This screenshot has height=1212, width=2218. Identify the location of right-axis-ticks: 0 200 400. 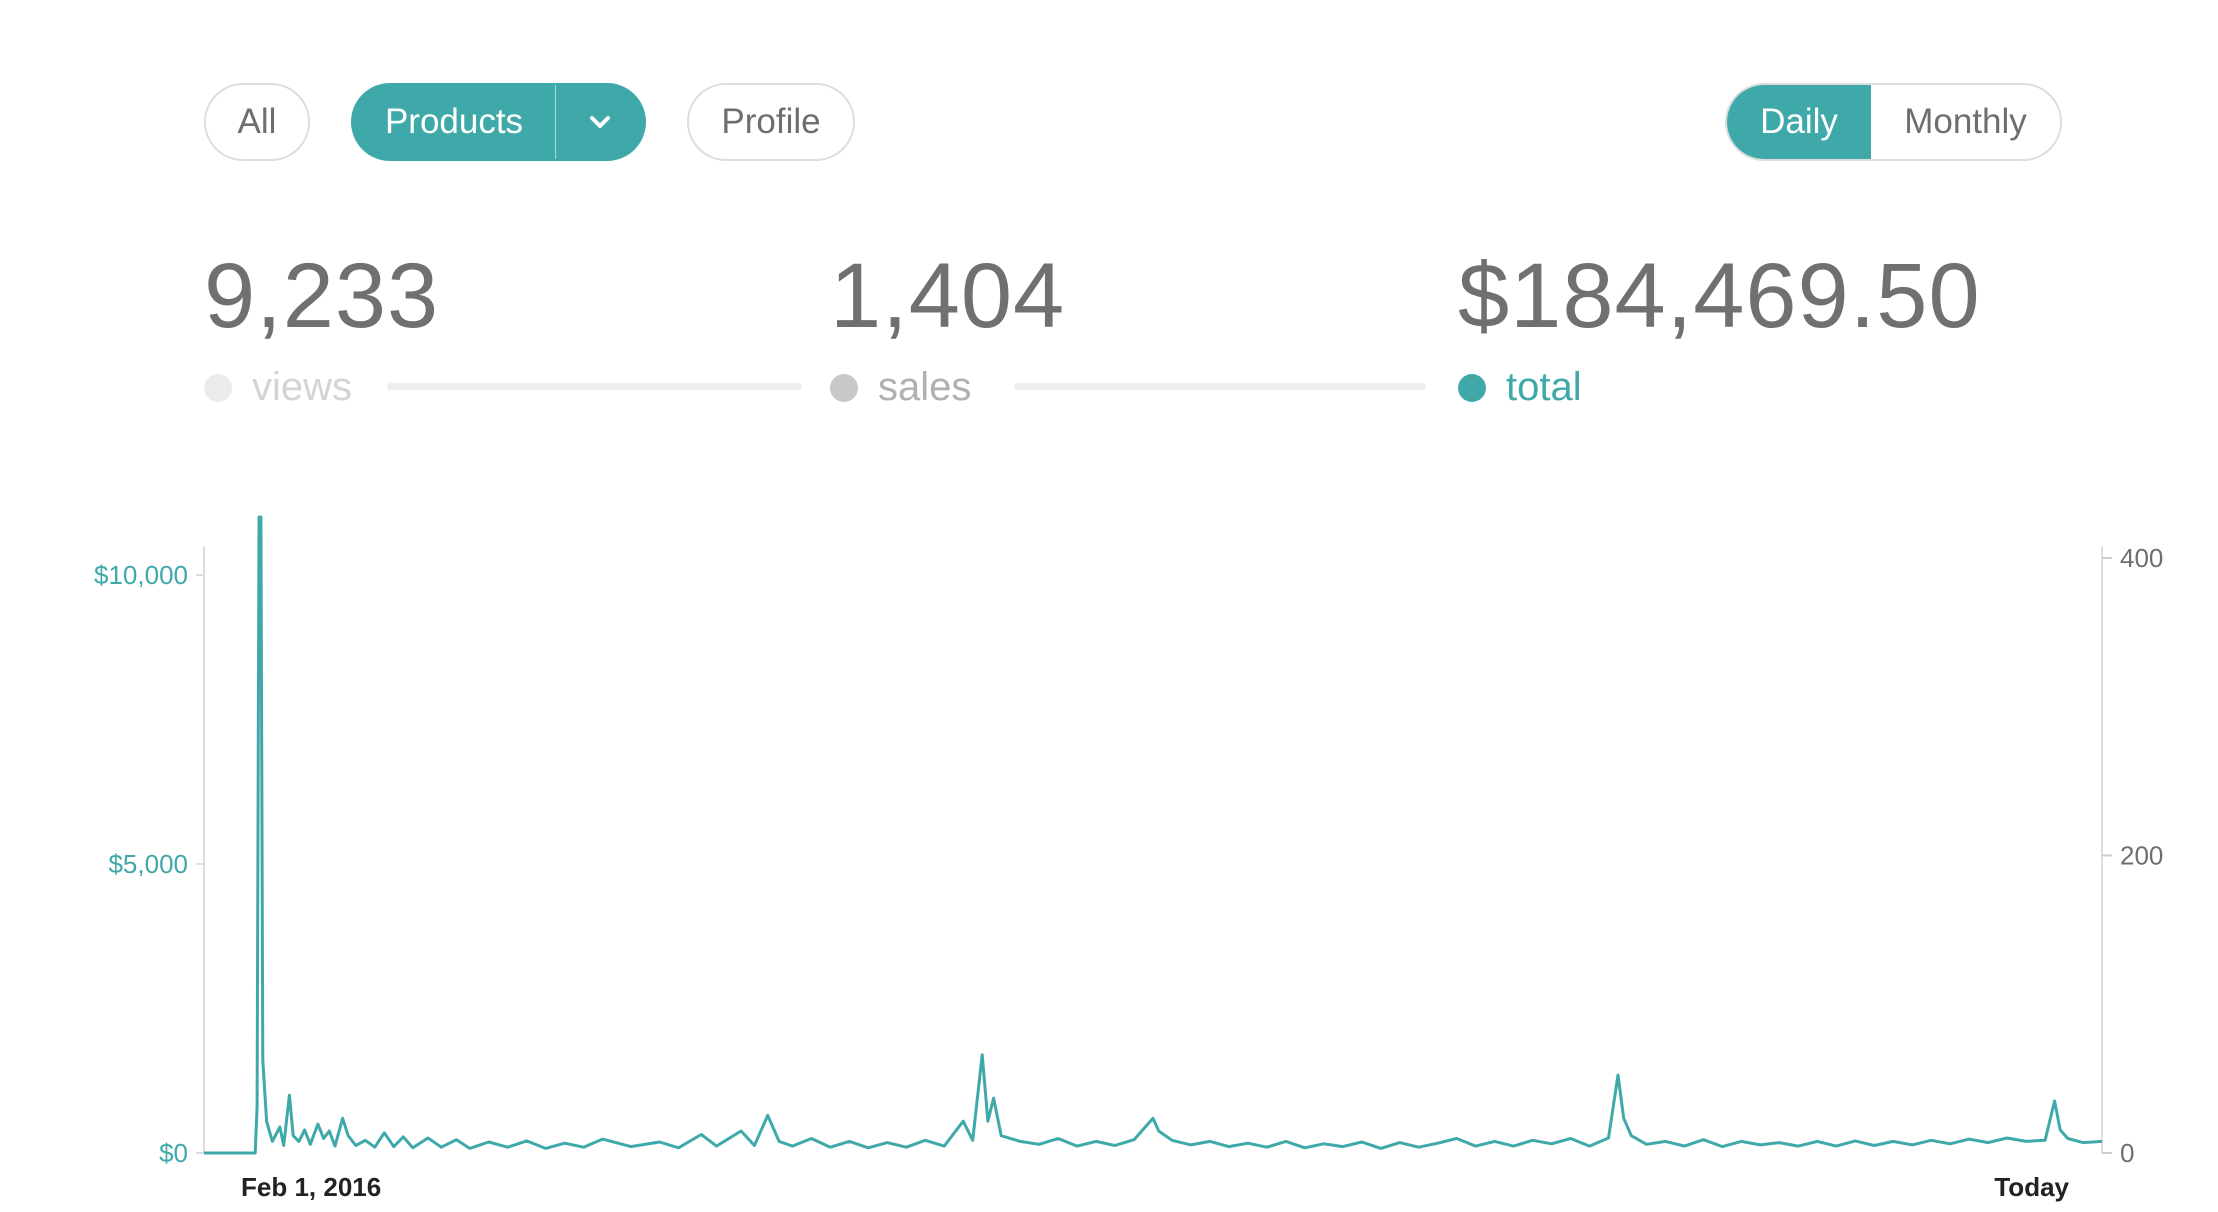
(2132, 855).